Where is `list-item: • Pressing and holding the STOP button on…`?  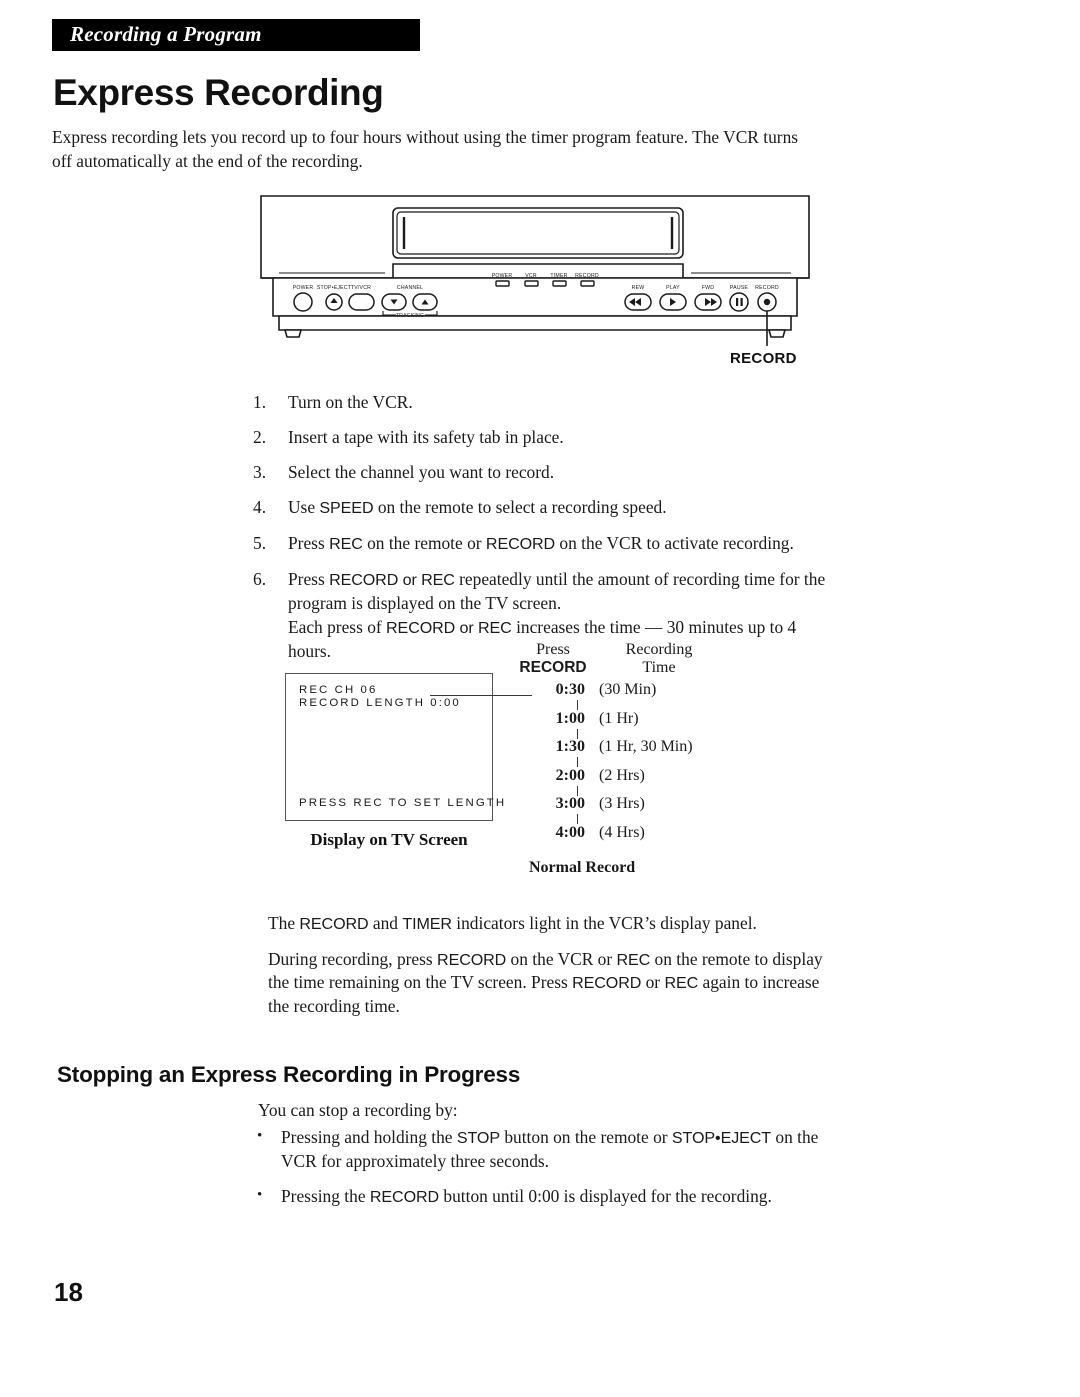 list-item: • Pressing and holding the STOP button on… is located at coordinates (538, 1149).